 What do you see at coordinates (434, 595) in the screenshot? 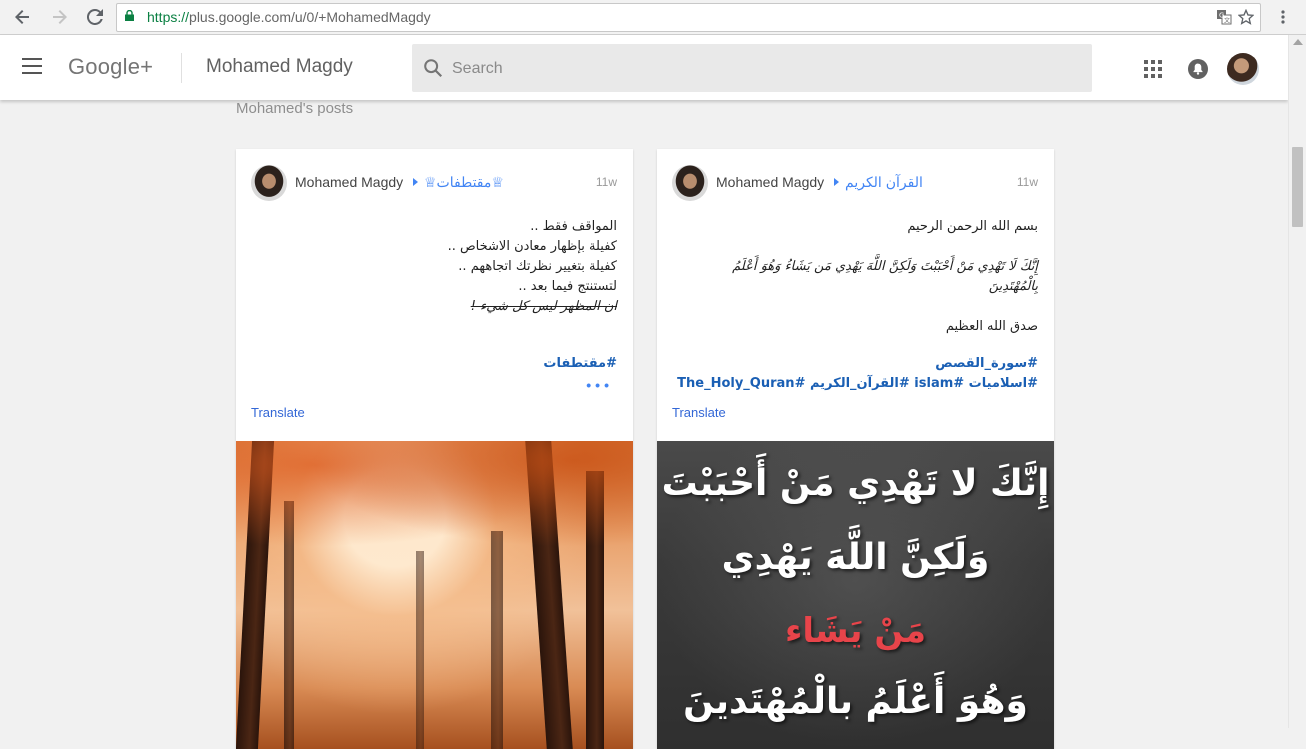
I see `post-image-forest` at bounding box center [434, 595].